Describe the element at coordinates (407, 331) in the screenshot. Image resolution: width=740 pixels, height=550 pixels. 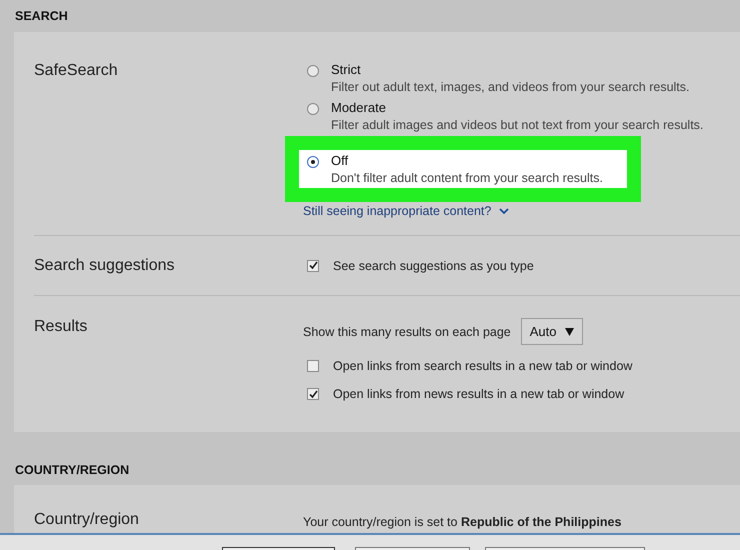
I see `setting-text: Show this many results on each page` at that location.